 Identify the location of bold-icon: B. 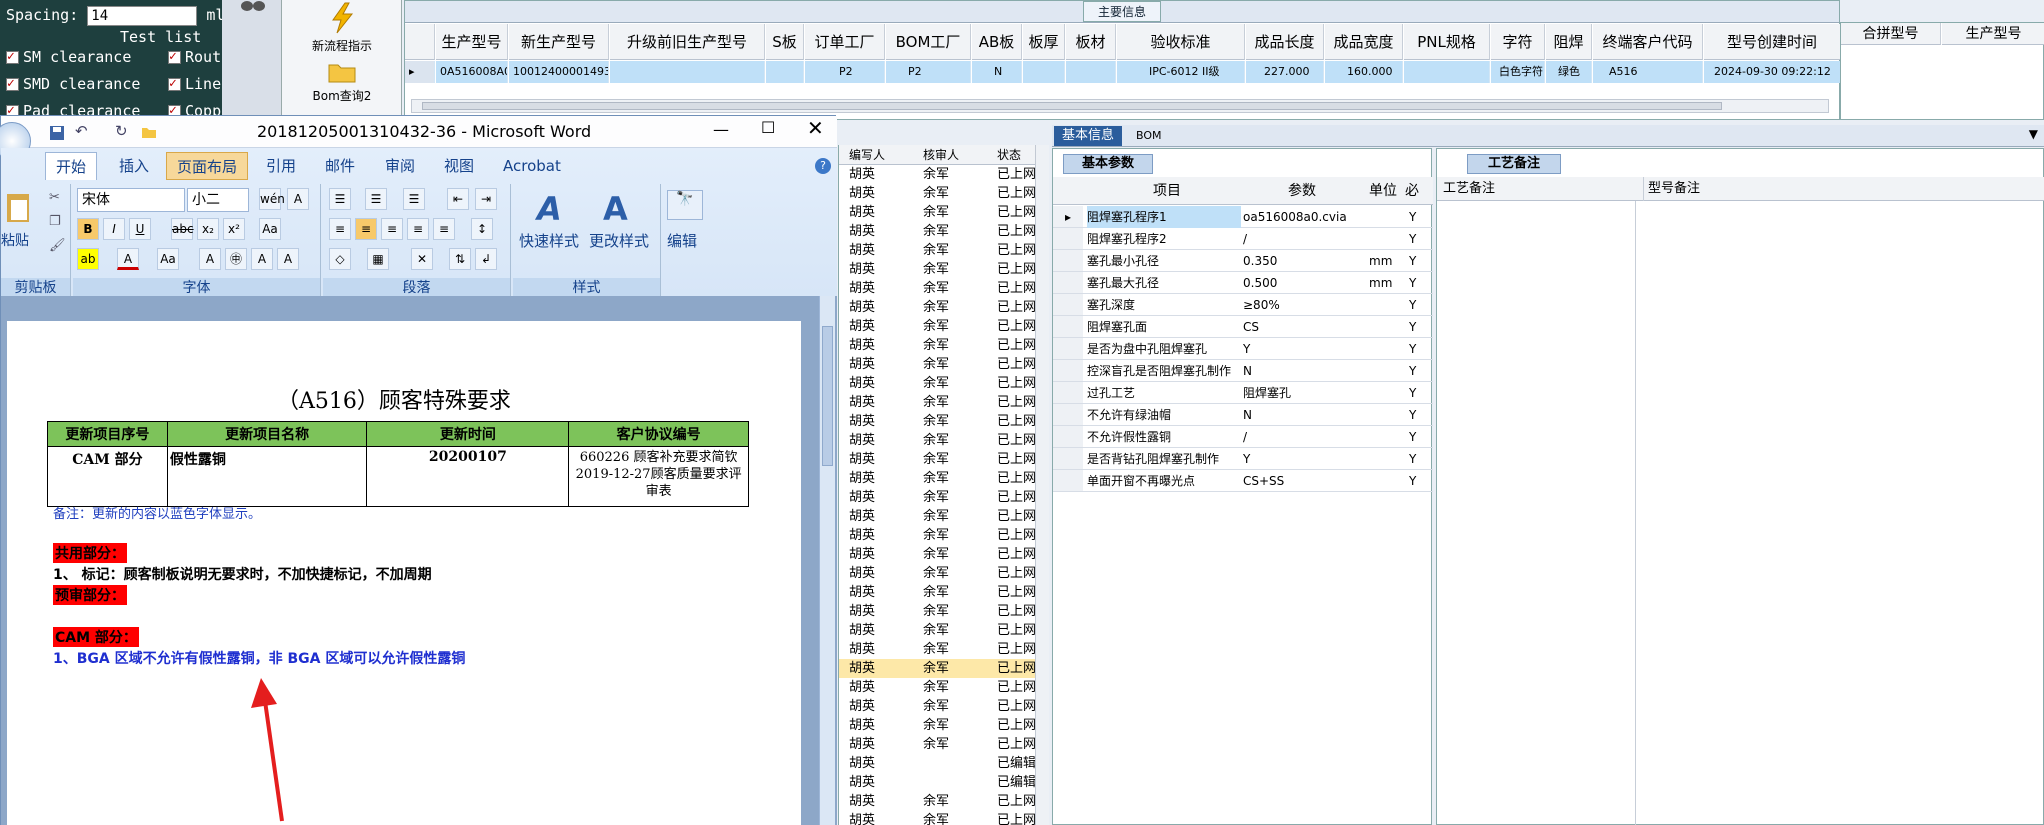
(88, 229).